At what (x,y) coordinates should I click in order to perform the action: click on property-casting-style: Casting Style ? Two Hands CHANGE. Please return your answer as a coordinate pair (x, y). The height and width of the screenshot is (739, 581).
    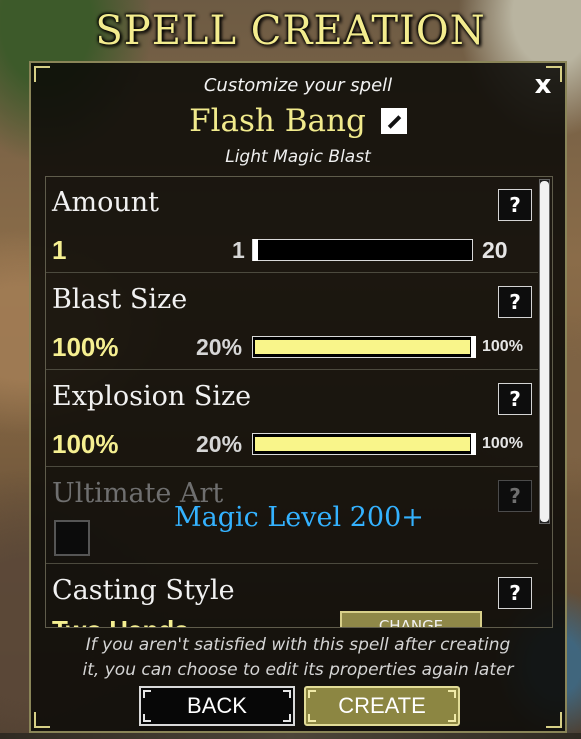
    Looking at the image, I should click on (292, 596).